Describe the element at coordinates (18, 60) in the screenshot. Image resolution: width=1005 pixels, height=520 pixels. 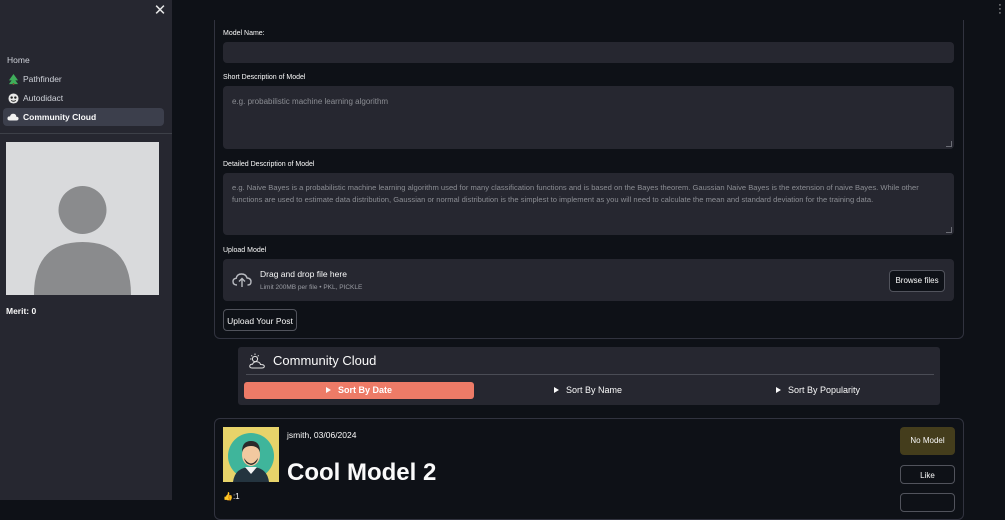
I see `sidebar-item-label: Home` at that location.